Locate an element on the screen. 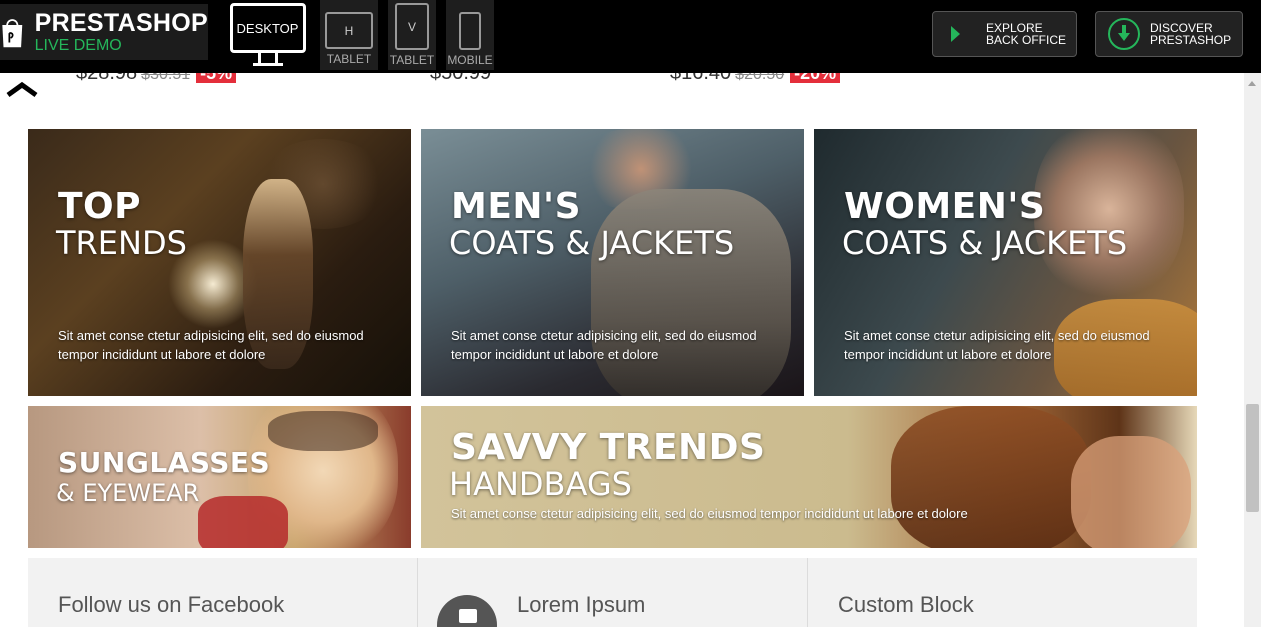 The width and height of the screenshot is (1261, 627). banner-title: TOP is located at coordinates (100, 206).